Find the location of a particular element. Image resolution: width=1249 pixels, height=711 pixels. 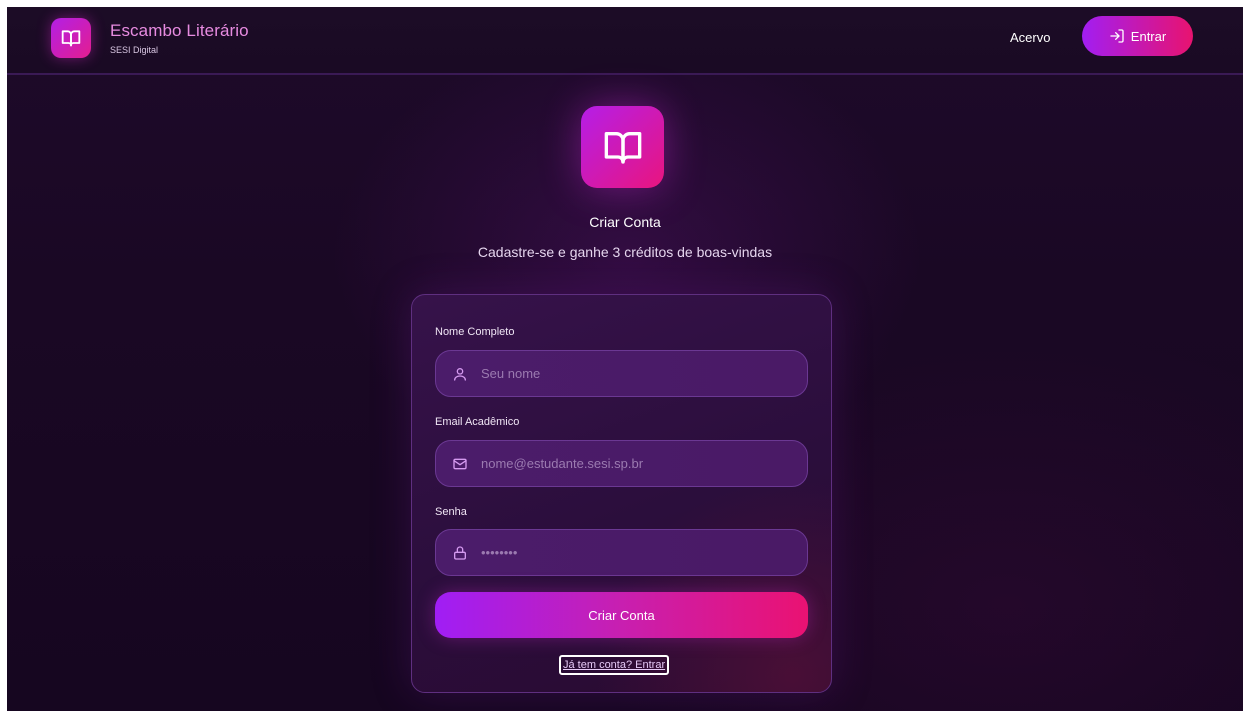

email-field is located at coordinates (621, 463).